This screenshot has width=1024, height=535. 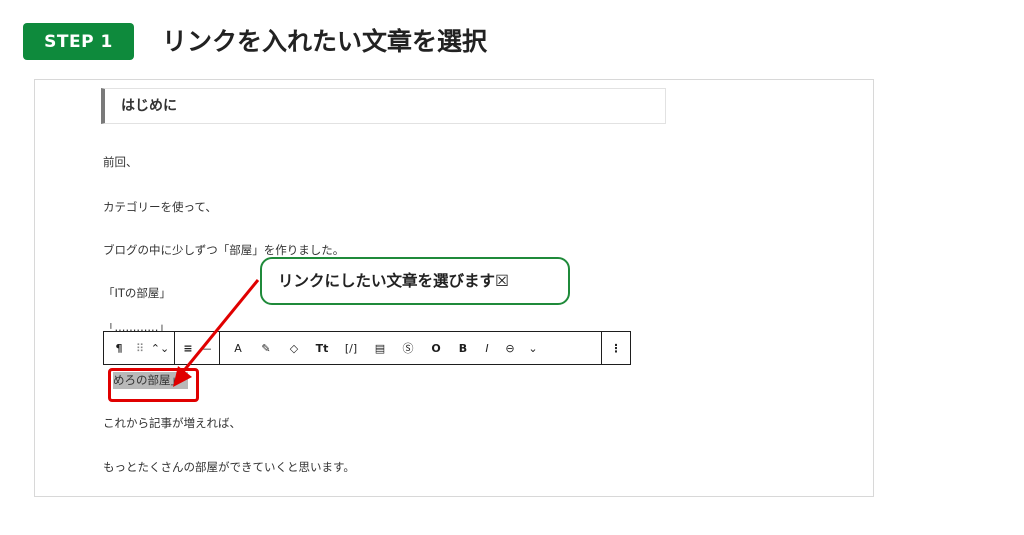 I want to click on toolbar-group-format: A ✎ ◇ Tt [/] ▤ Ⓢ O B I ⊖ ⌄, so click(x=411, y=348).